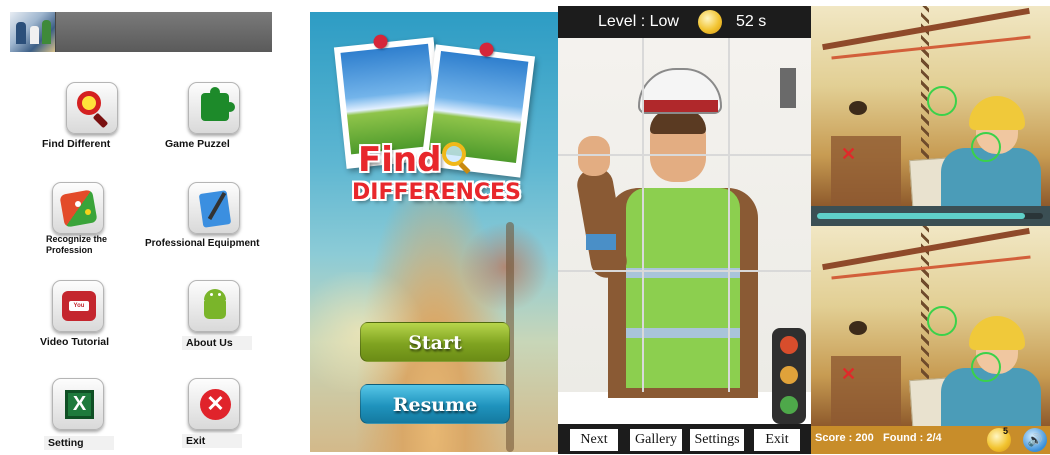  What do you see at coordinates (33, 32) in the screenshot?
I see `app-thumbnail` at bounding box center [33, 32].